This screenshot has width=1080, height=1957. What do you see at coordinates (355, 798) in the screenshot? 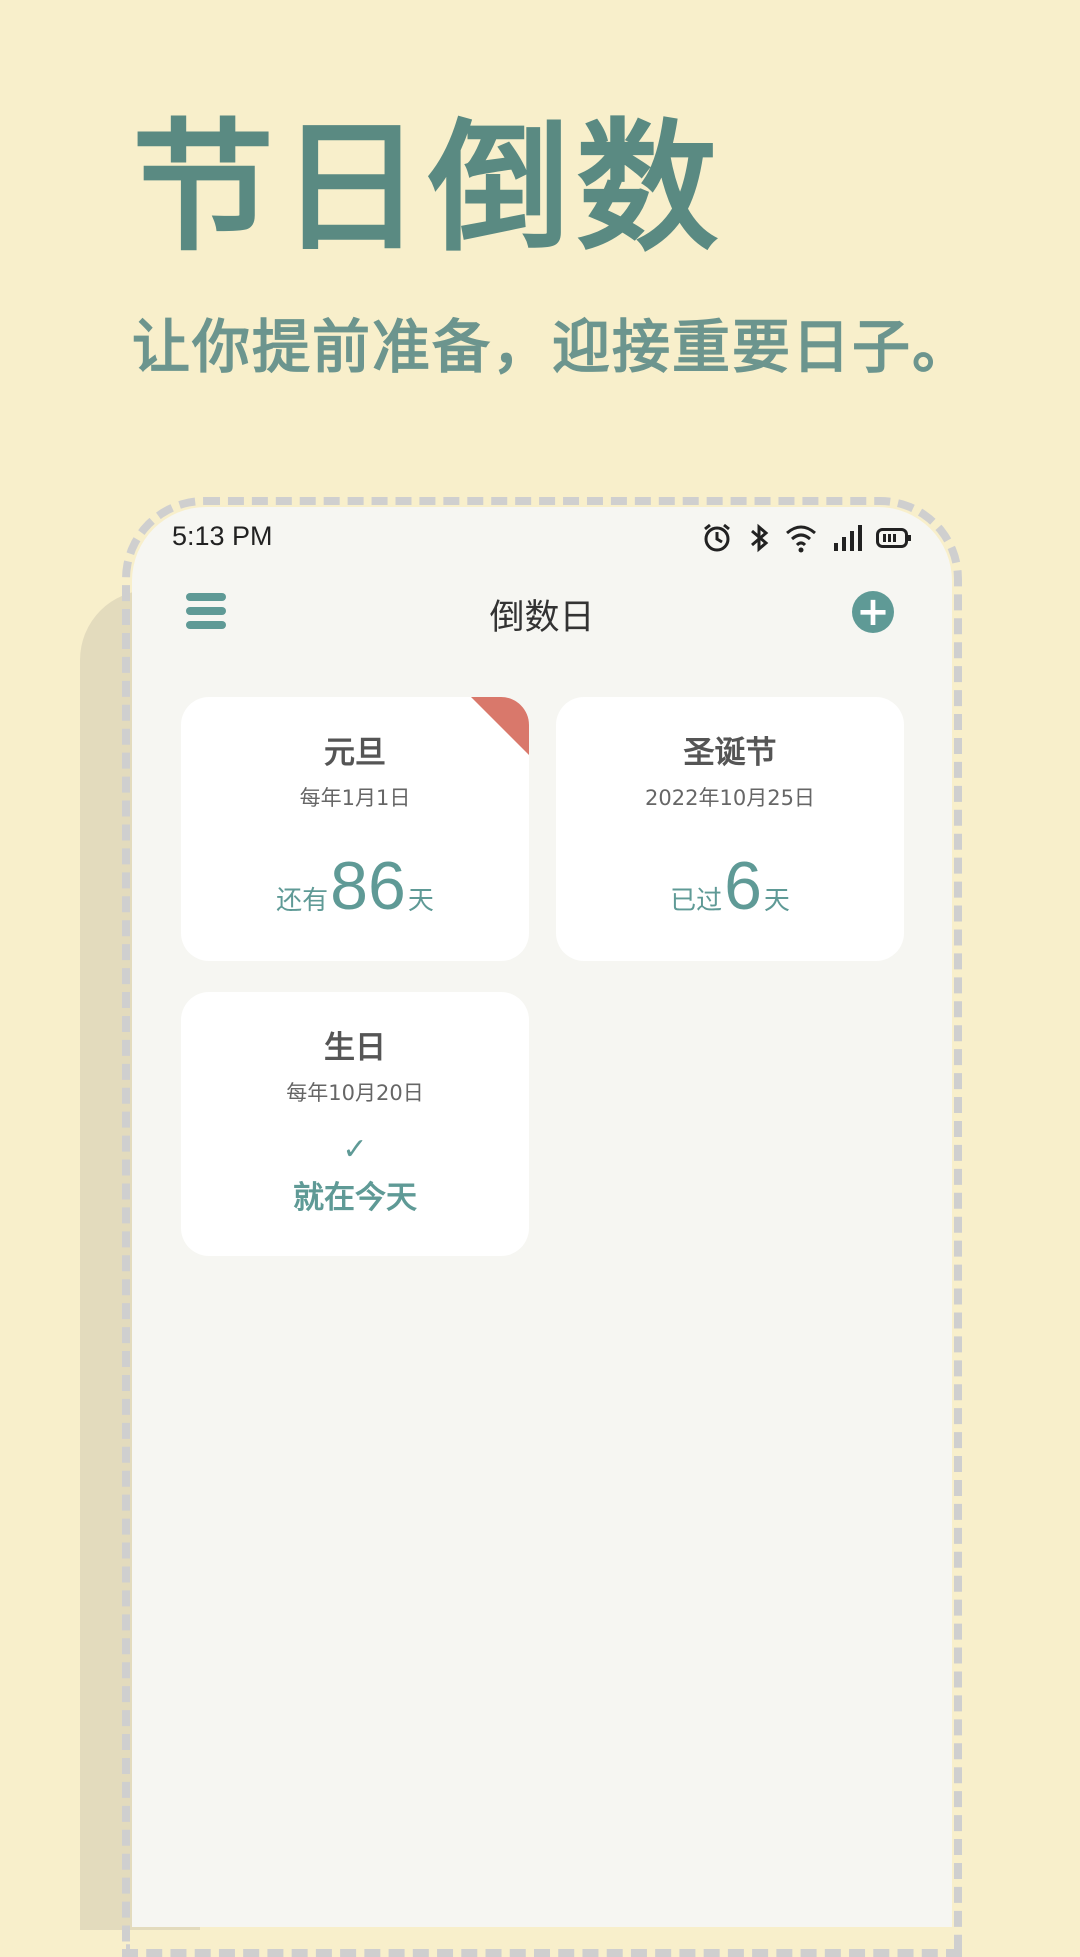
I see `event-date: 每年1月1日` at bounding box center [355, 798].